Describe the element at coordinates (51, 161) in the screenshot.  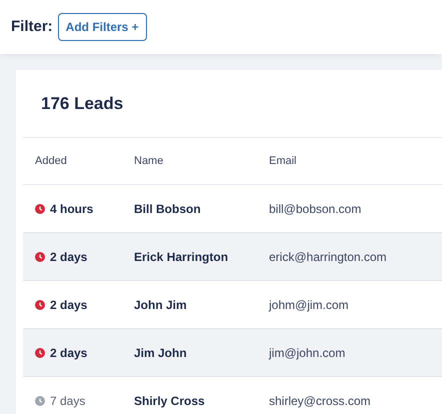
I see `column-header: Added` at that location.